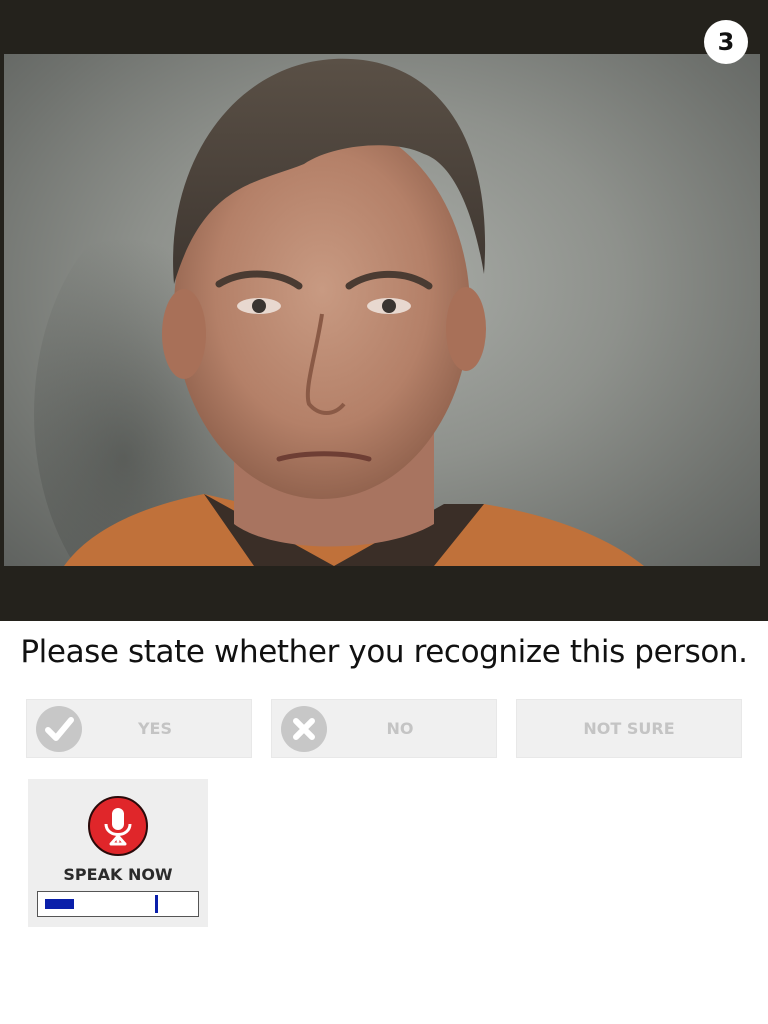 The image size is (768, 1024). Describe the element at coordinates (59, 904) in the screenshot. I see `audio-level-fill` at that location.